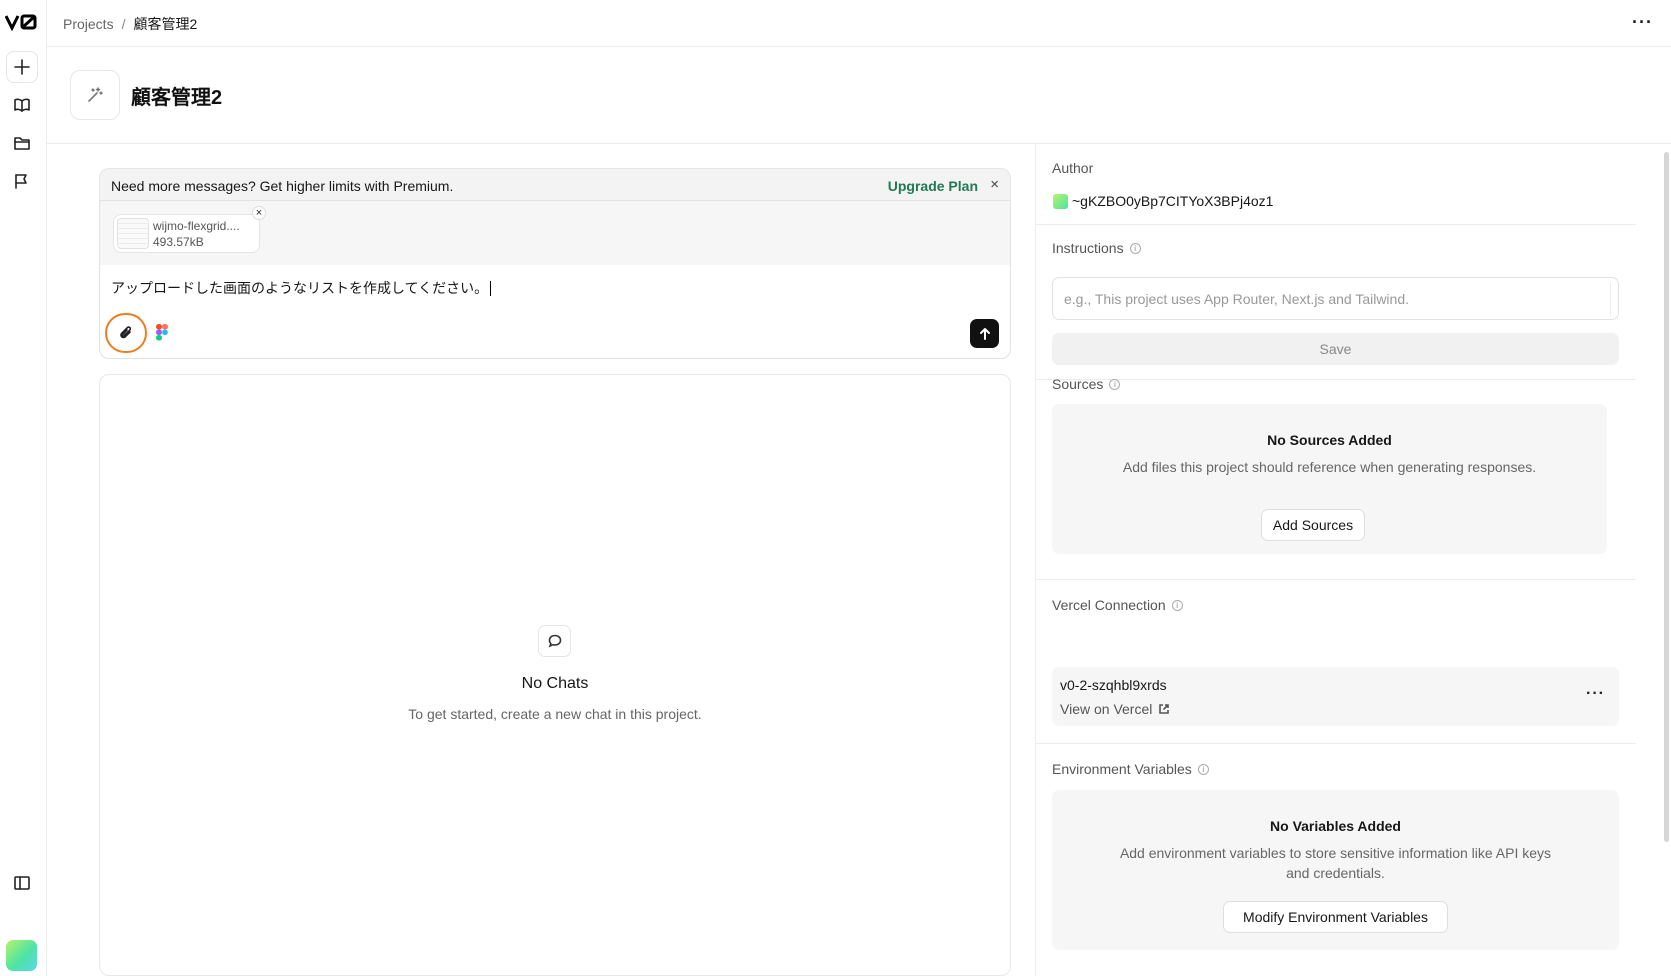 This screenshot has width=1671, height=976. I want to click on projects-button, so click(22, 143).